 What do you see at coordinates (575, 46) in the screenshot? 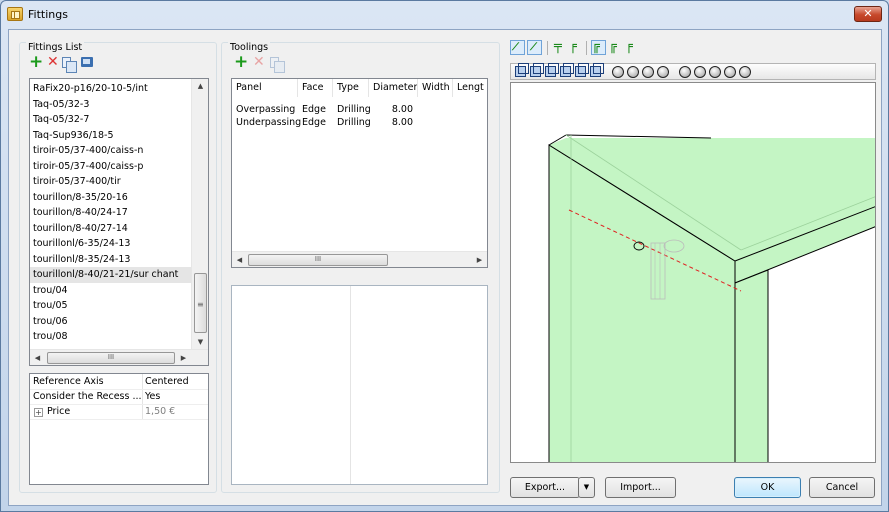
I see `top-align-2-icon: ╒` at bounding box center [575, 46].